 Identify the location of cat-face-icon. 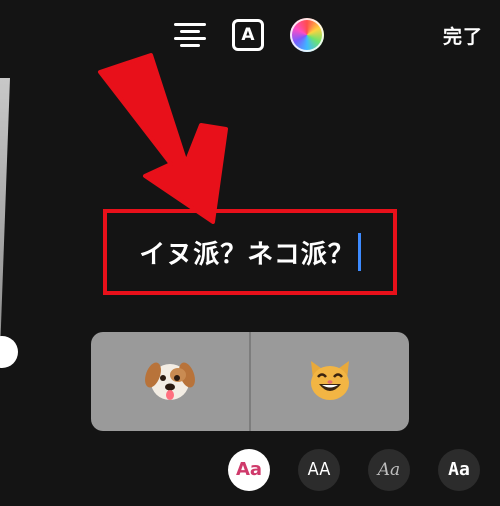
(330, 382).